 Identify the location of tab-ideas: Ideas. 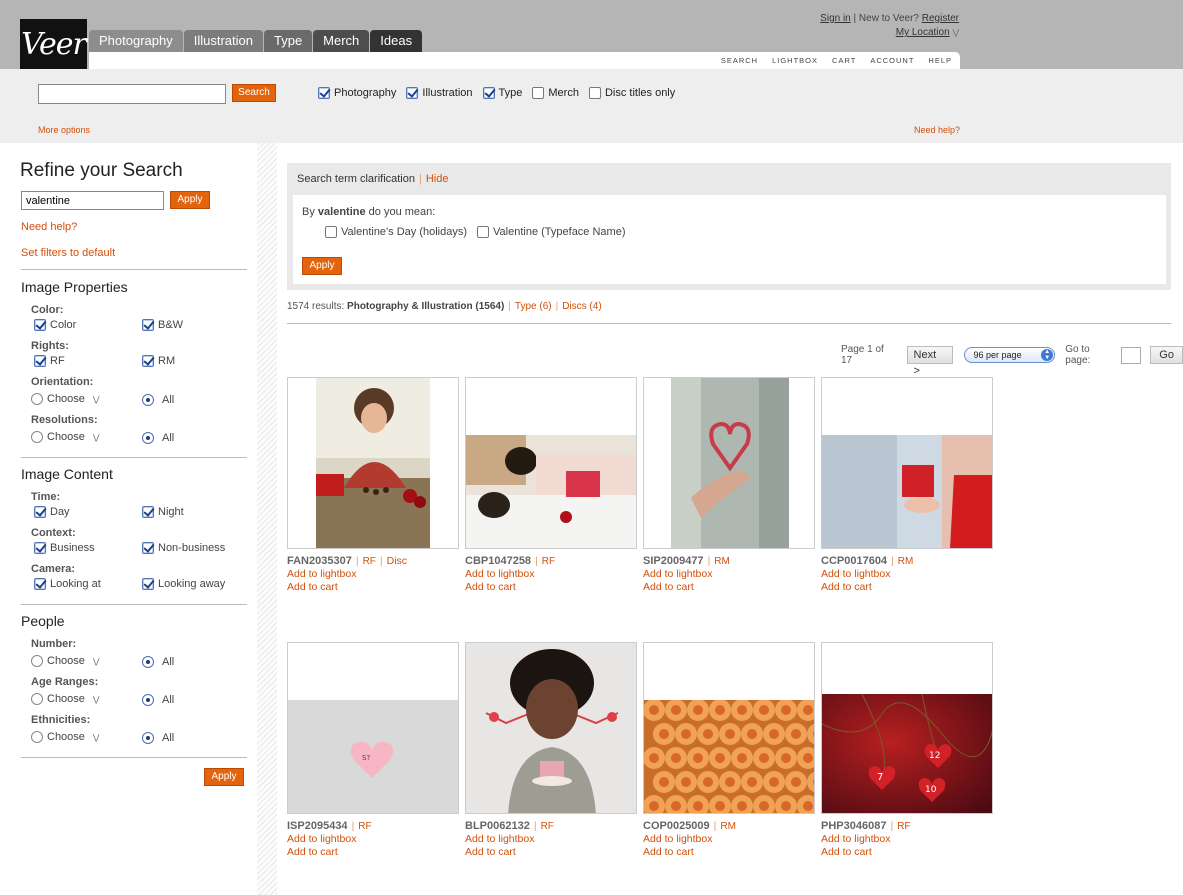
(396, 41).